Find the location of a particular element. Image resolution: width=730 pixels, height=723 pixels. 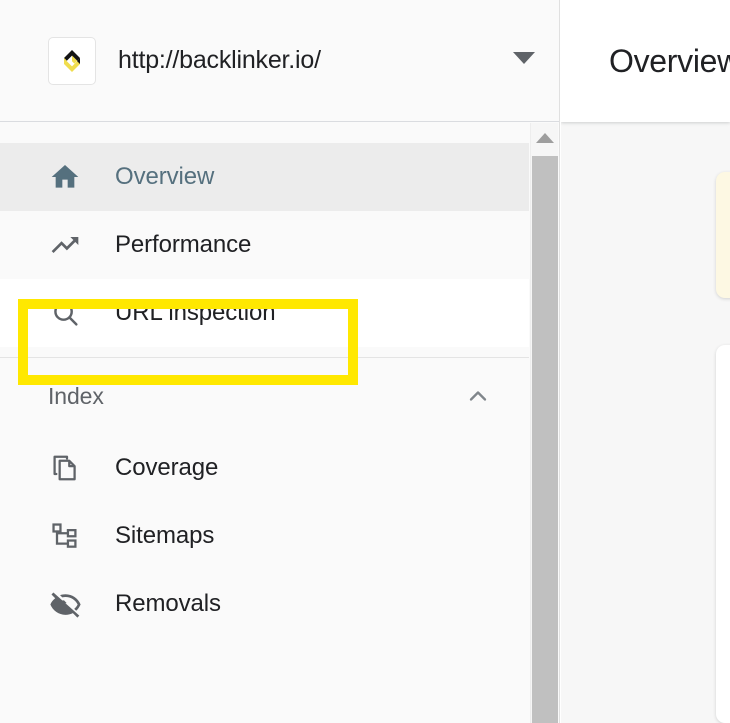

nav-top-spacer is located at coordinates (264, 133).